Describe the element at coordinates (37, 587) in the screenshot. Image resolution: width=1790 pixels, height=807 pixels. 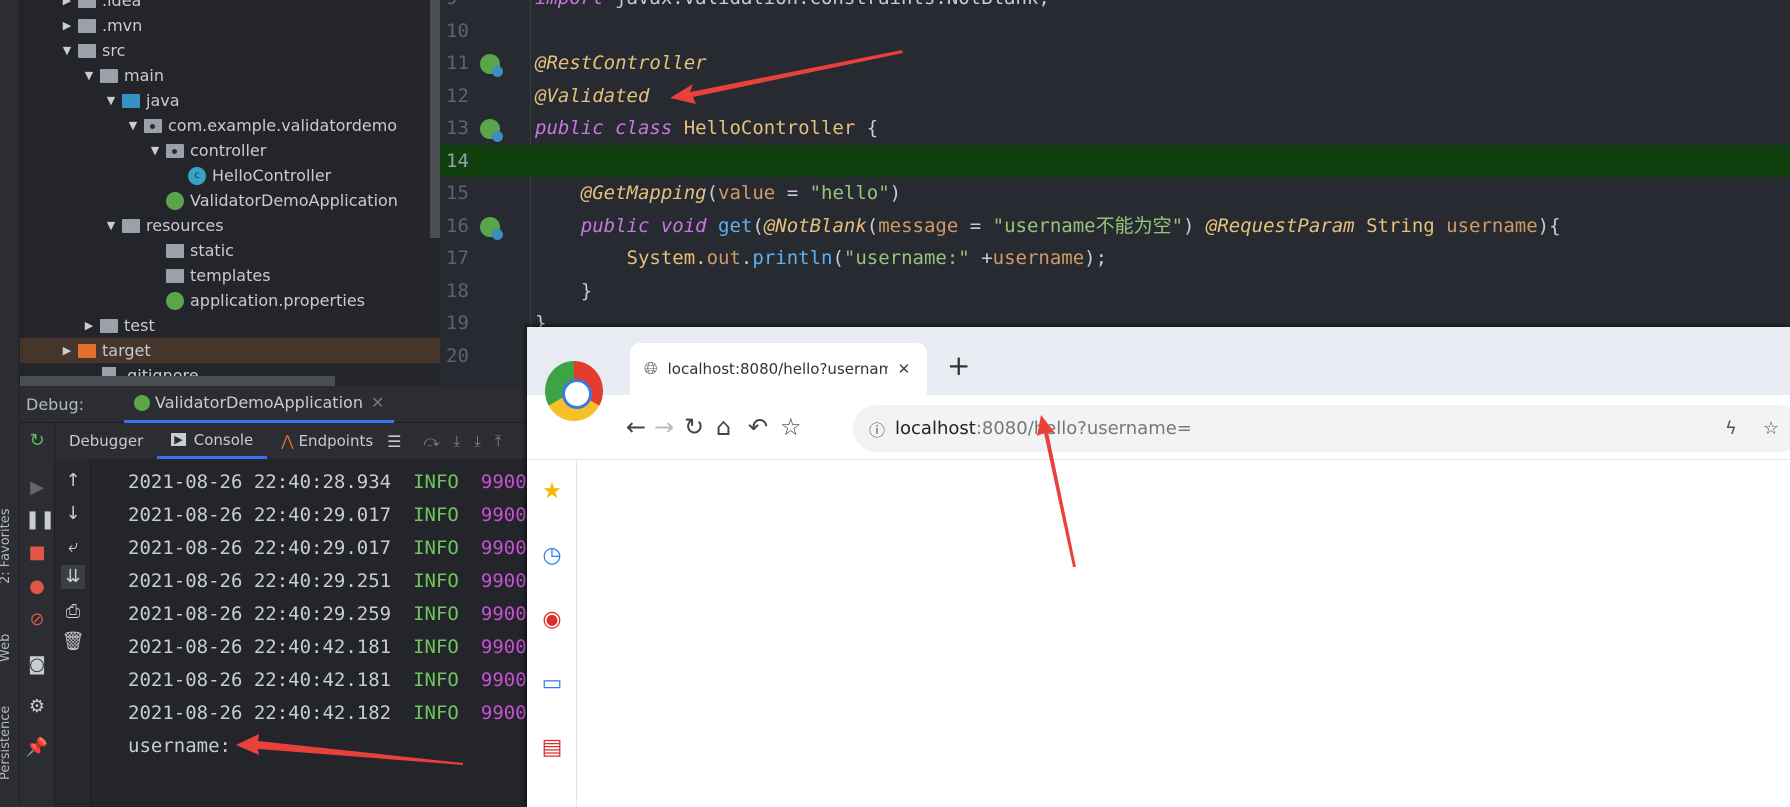
I see `view-breakpoints-icon: ●` at that location.